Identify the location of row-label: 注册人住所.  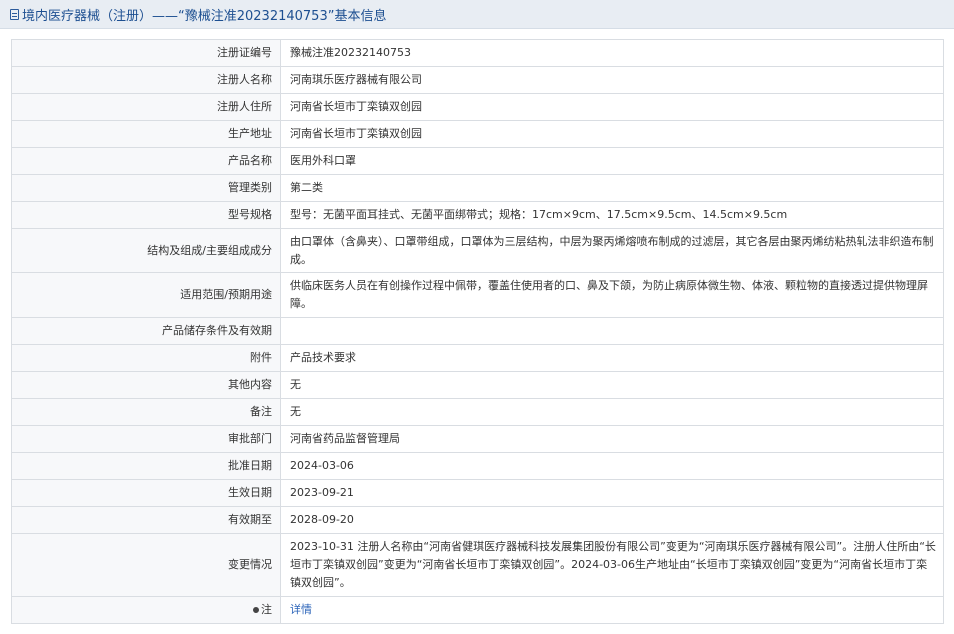
(146, 107).